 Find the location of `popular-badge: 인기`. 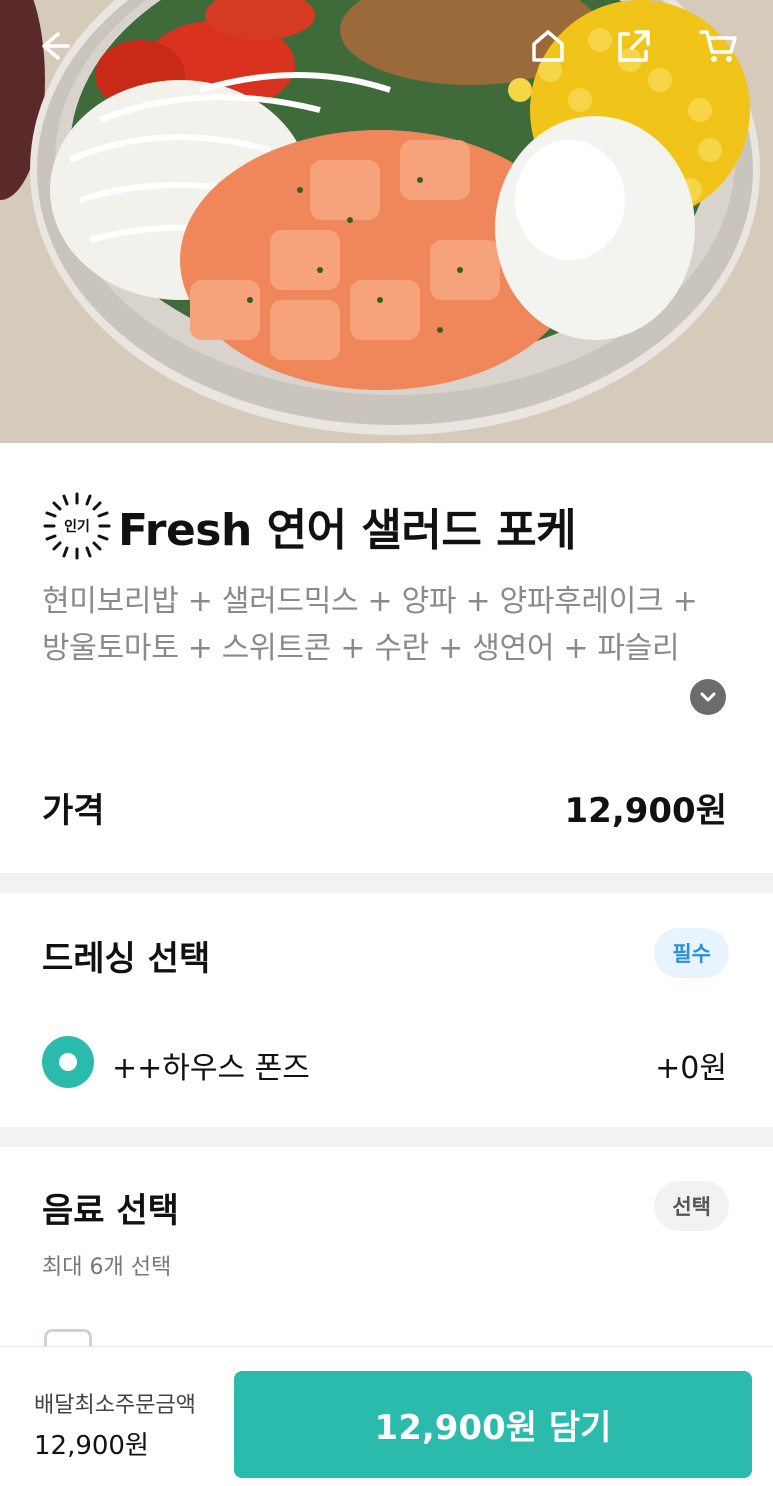

popular-badge: 인기 is located at coordinates (77, 526).